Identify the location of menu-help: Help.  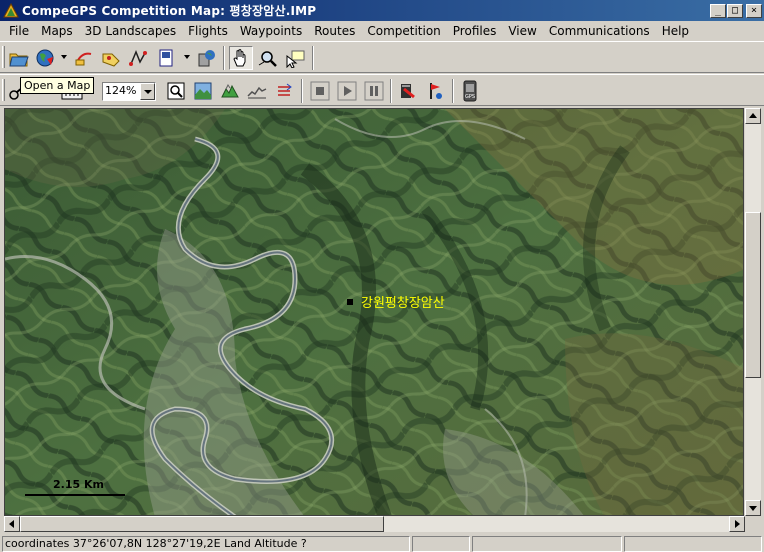
(675, 31).